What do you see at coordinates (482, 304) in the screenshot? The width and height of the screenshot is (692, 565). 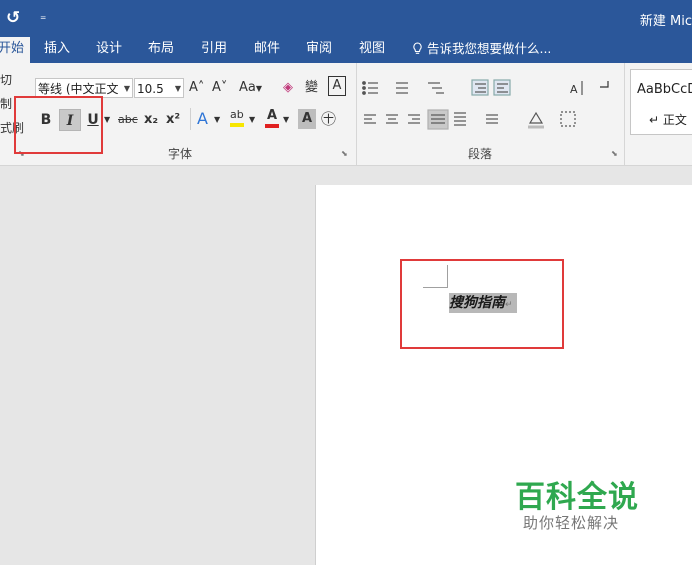 I see `annotation-text-box` at bounding box center [482, 304].